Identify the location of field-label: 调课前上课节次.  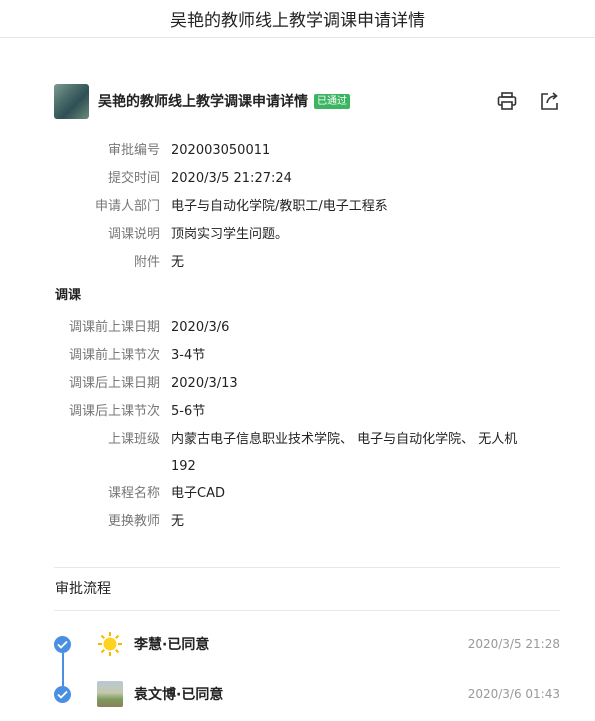
(114, 355).